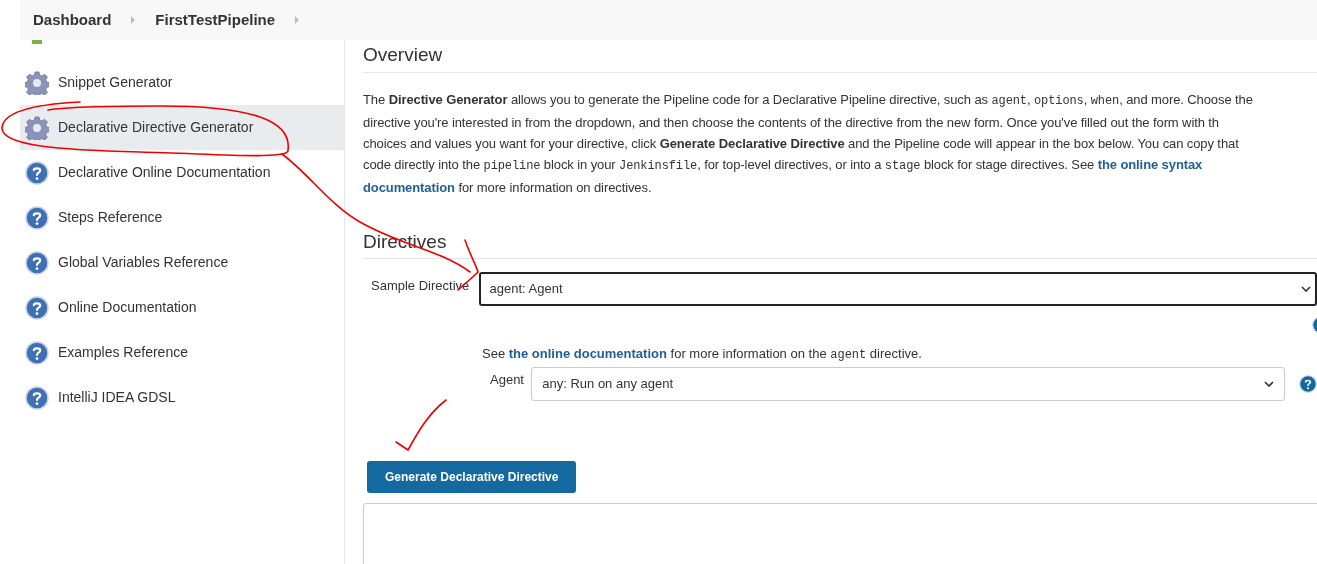 The height and width of the screenshot is (564, 1317). Describe the element at coordinates (37, 42) in the screenshot. I see `scrolled-item-edge` at that location.